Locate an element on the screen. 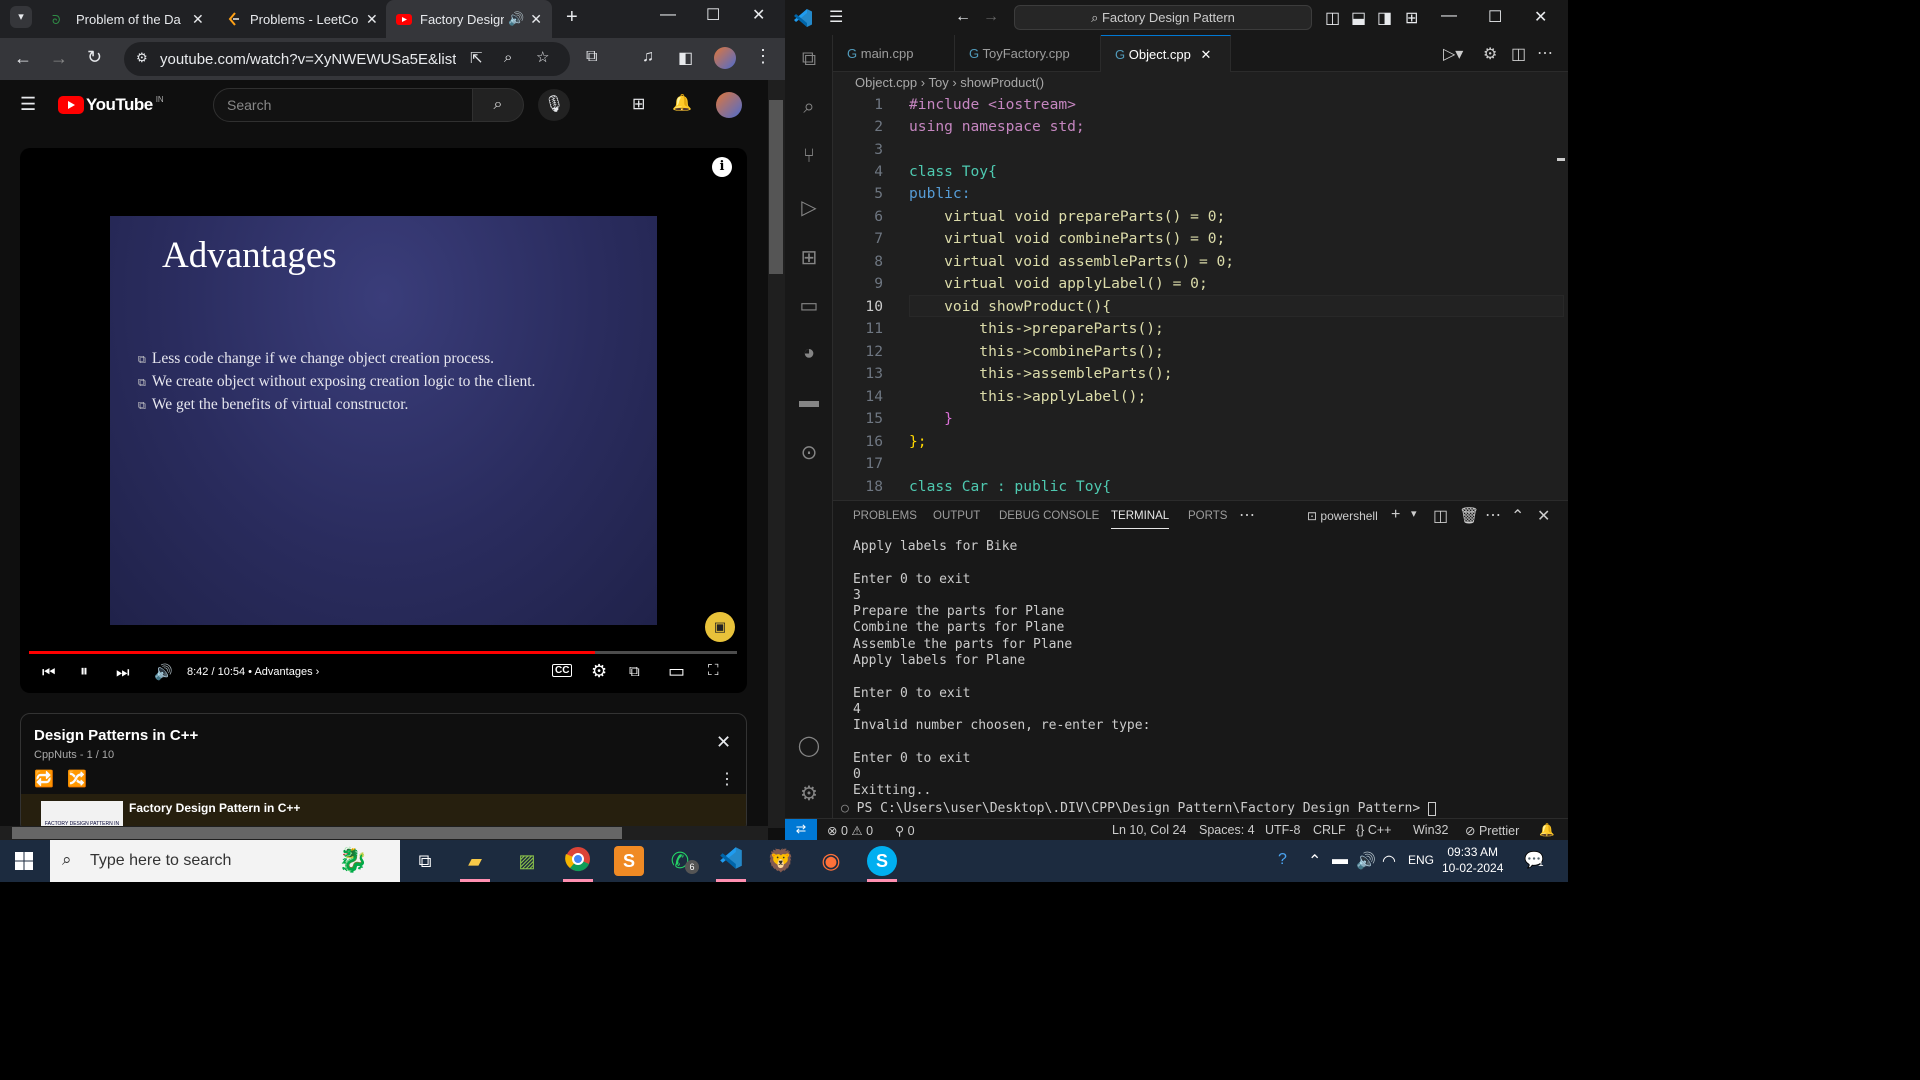 The height and width of the screenshot is (1080, 1920). more-icon: ⋯ is located at coordinates (1247, 515).